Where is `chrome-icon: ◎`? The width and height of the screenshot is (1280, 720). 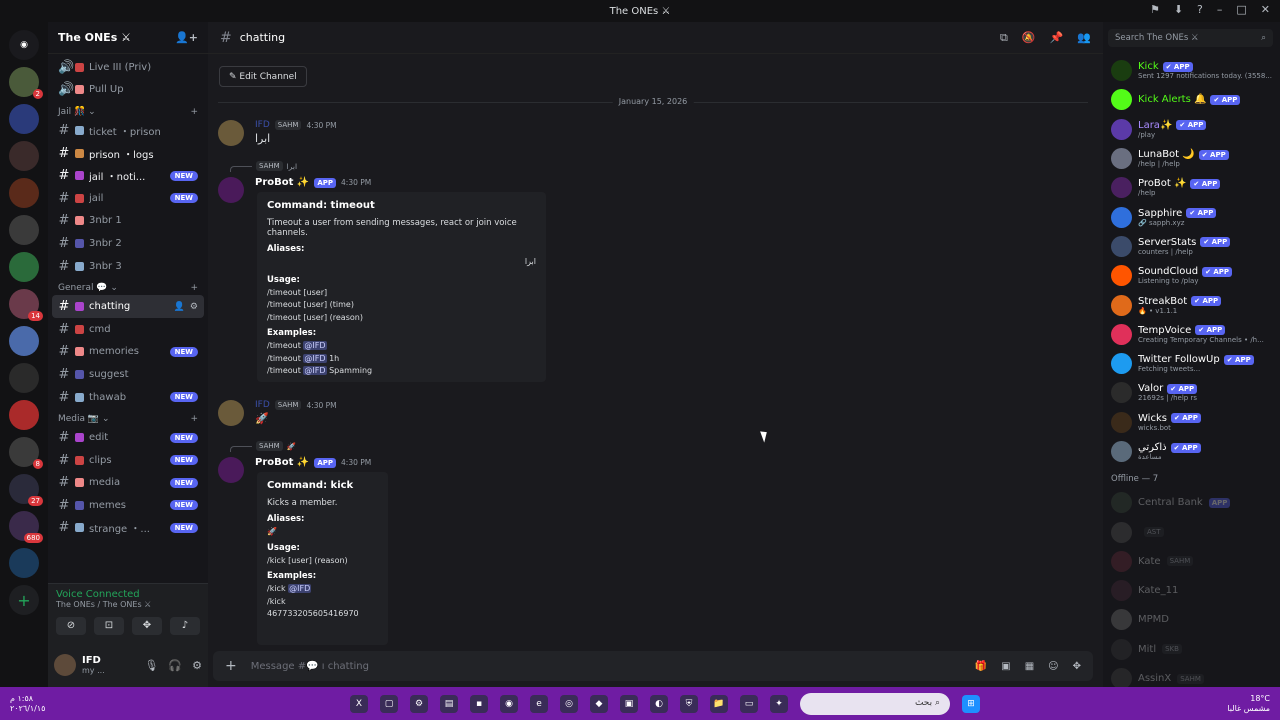 chrome-icon: ◎ is located at coordinates (569, 703).